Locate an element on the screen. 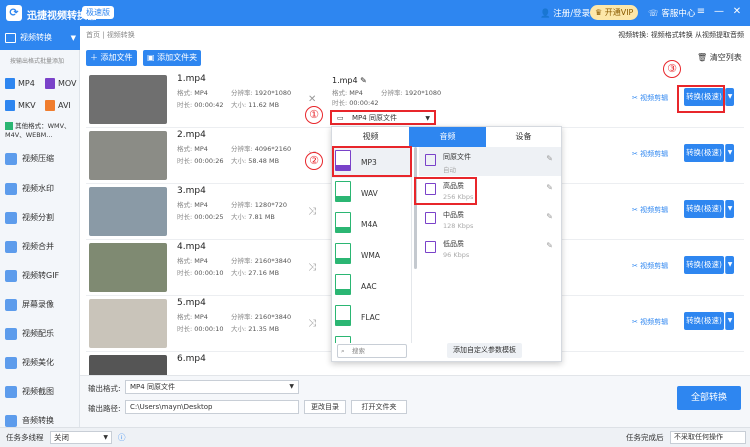  file-name: 4.mp4 is located at coordinates (191, 247).